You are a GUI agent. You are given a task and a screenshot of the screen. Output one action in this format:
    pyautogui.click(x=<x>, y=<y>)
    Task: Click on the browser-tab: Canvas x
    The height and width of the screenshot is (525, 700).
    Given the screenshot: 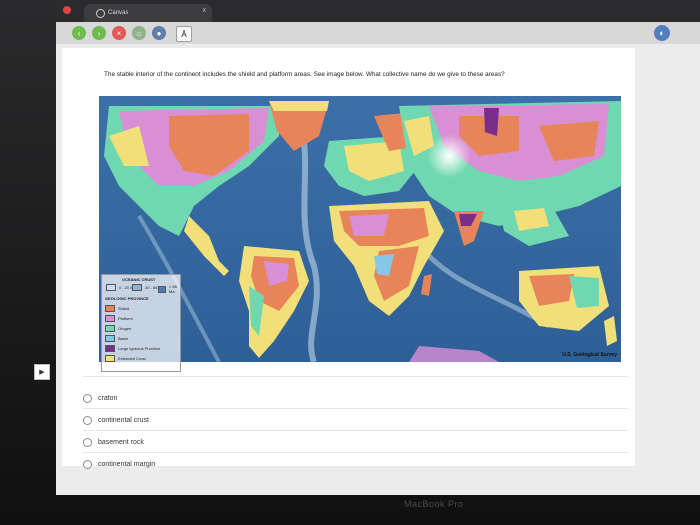 What is the action you would take?
    pyautogui.click(x=148, y=13)
    